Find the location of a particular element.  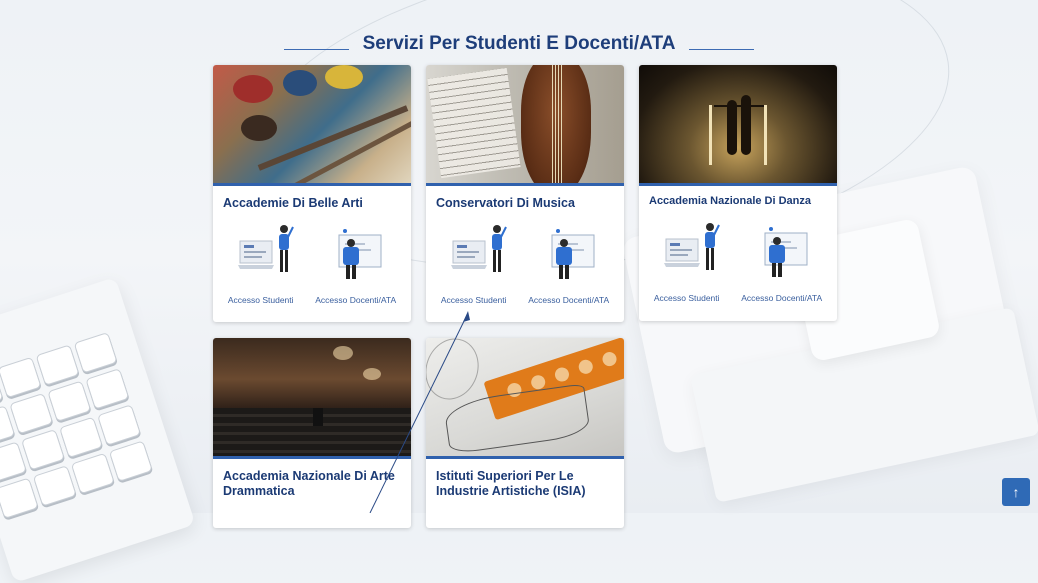

design-sketch-photo is located at coordinates (525, 398).